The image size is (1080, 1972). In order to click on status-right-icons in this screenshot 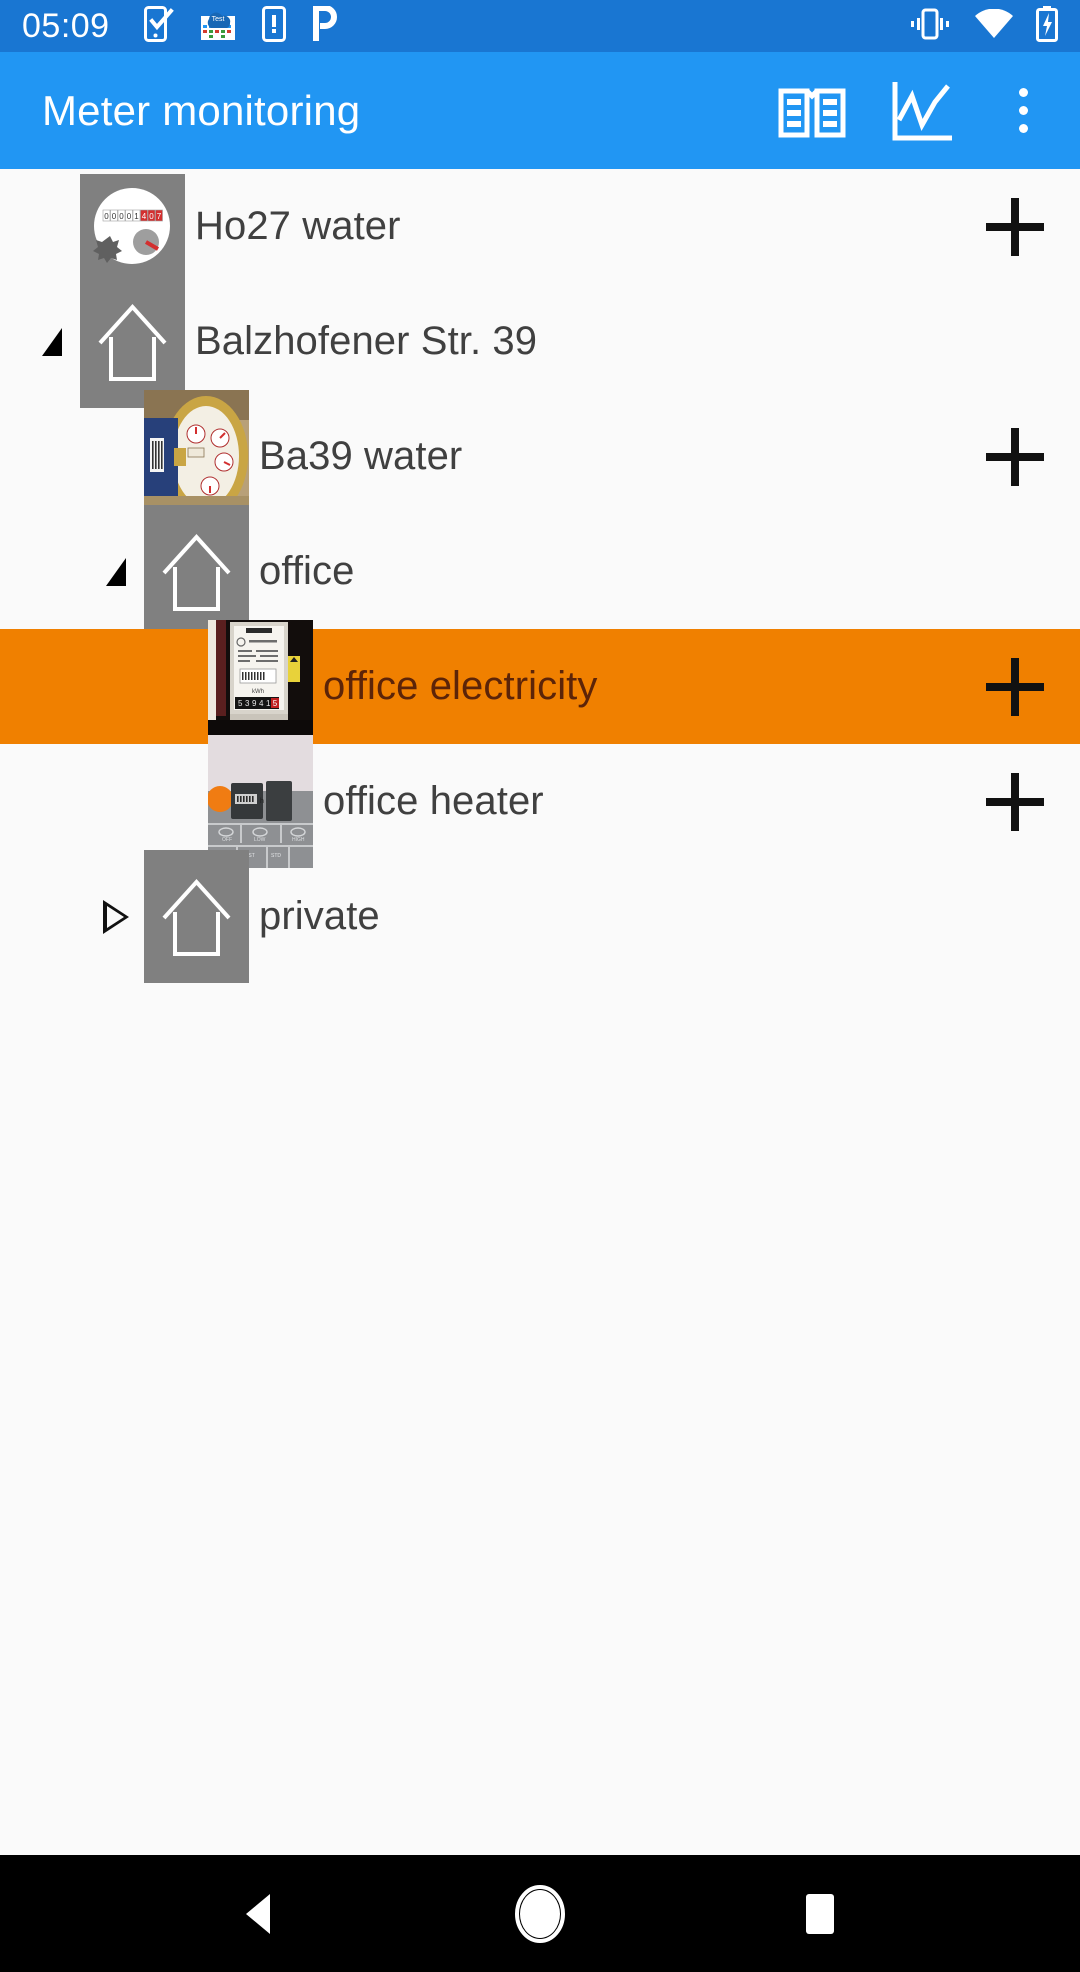, I will do `click(983, 26)`.